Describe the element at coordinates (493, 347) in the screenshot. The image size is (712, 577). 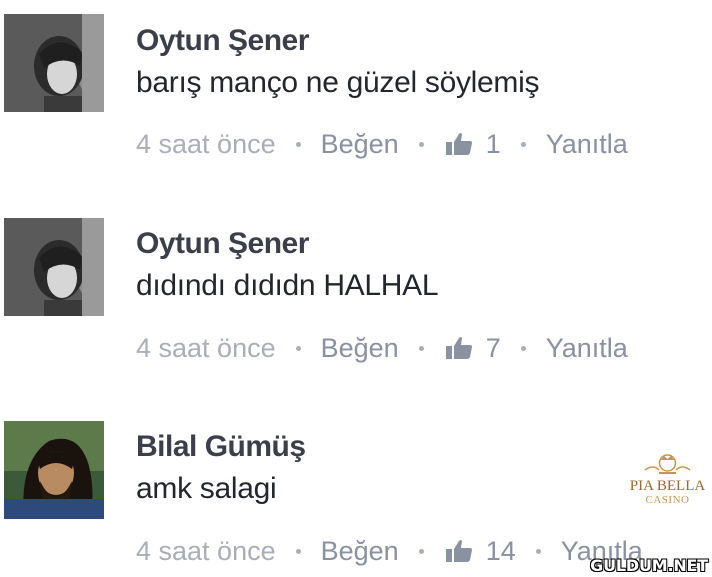
I see `like-count: 7` at that location.